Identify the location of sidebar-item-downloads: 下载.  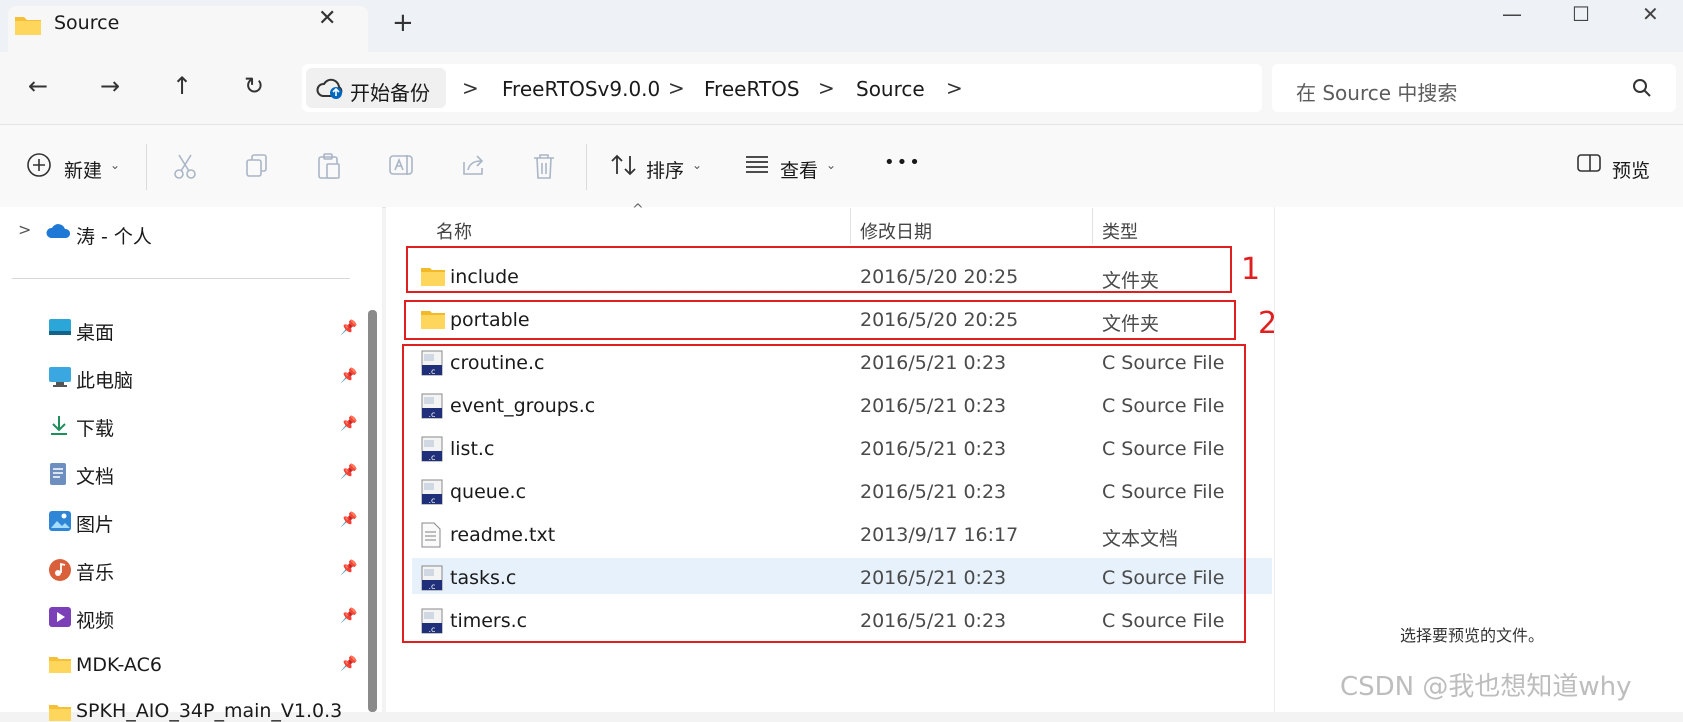
(95, 427).